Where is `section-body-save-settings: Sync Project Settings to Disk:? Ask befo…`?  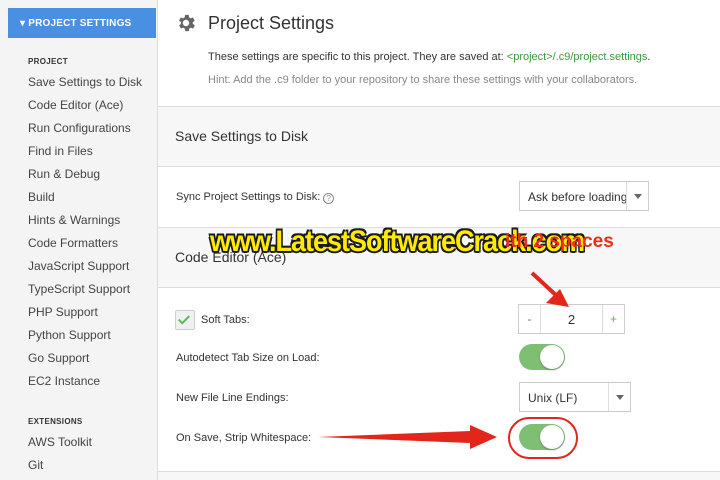 section-body-save-settings: Sync Project Settings to Disk:? Ask befo… is located at coordinates (439, 197).